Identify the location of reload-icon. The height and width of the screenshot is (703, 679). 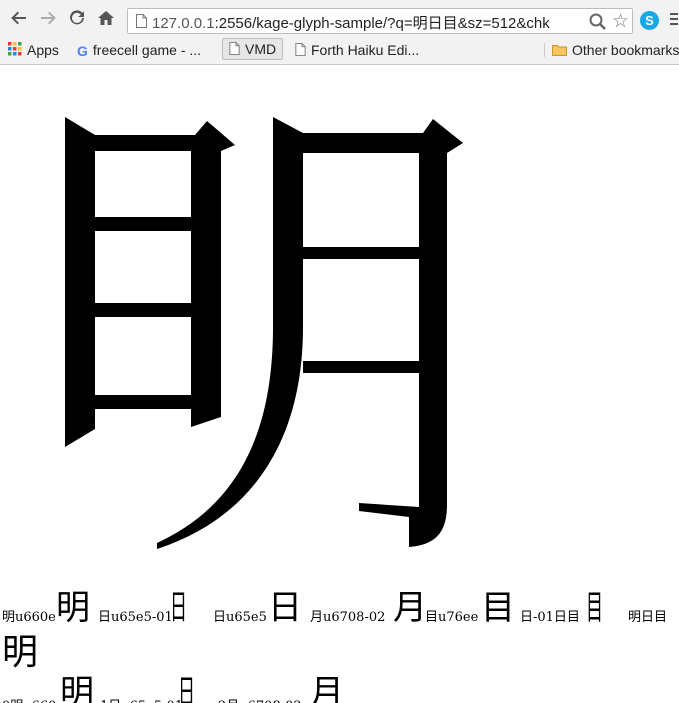
(77, 20).